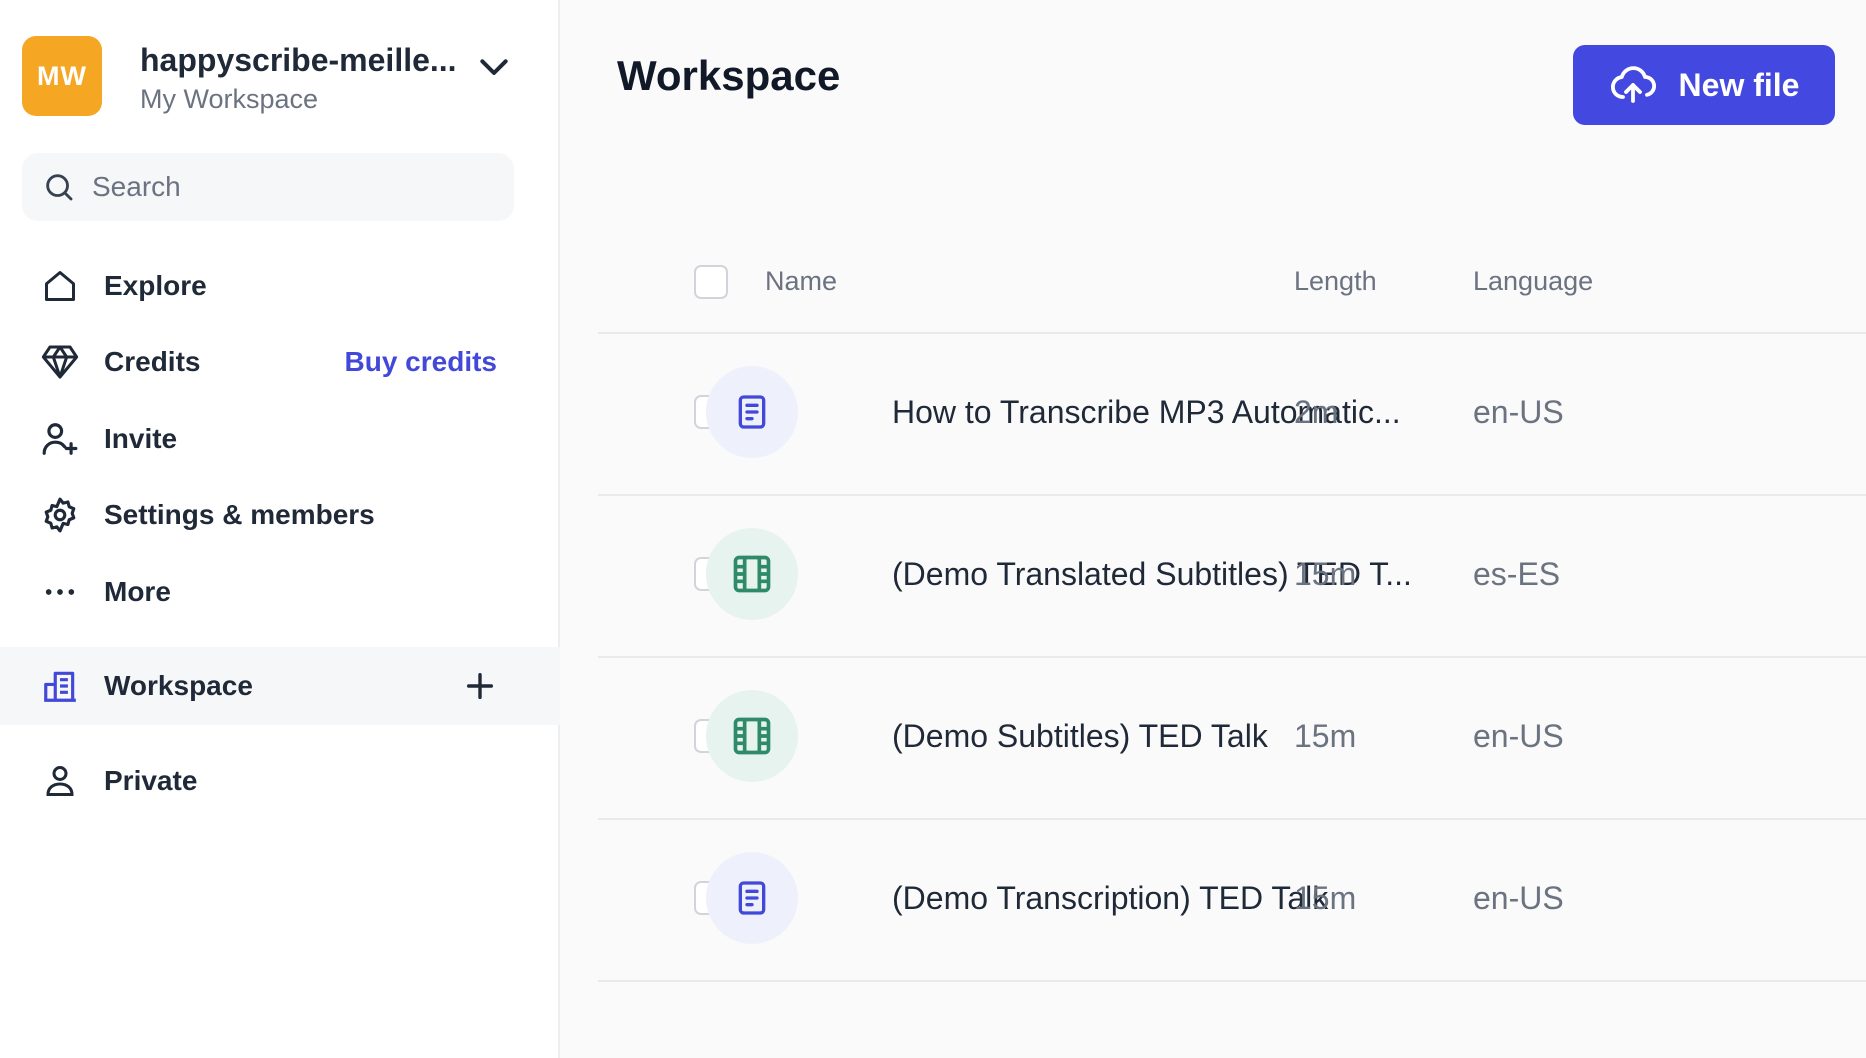 This screenshot has height=1058, width=1866. Describe the element at coordinates (60, 286) in the screenshot. I see `home-icon` at that location.